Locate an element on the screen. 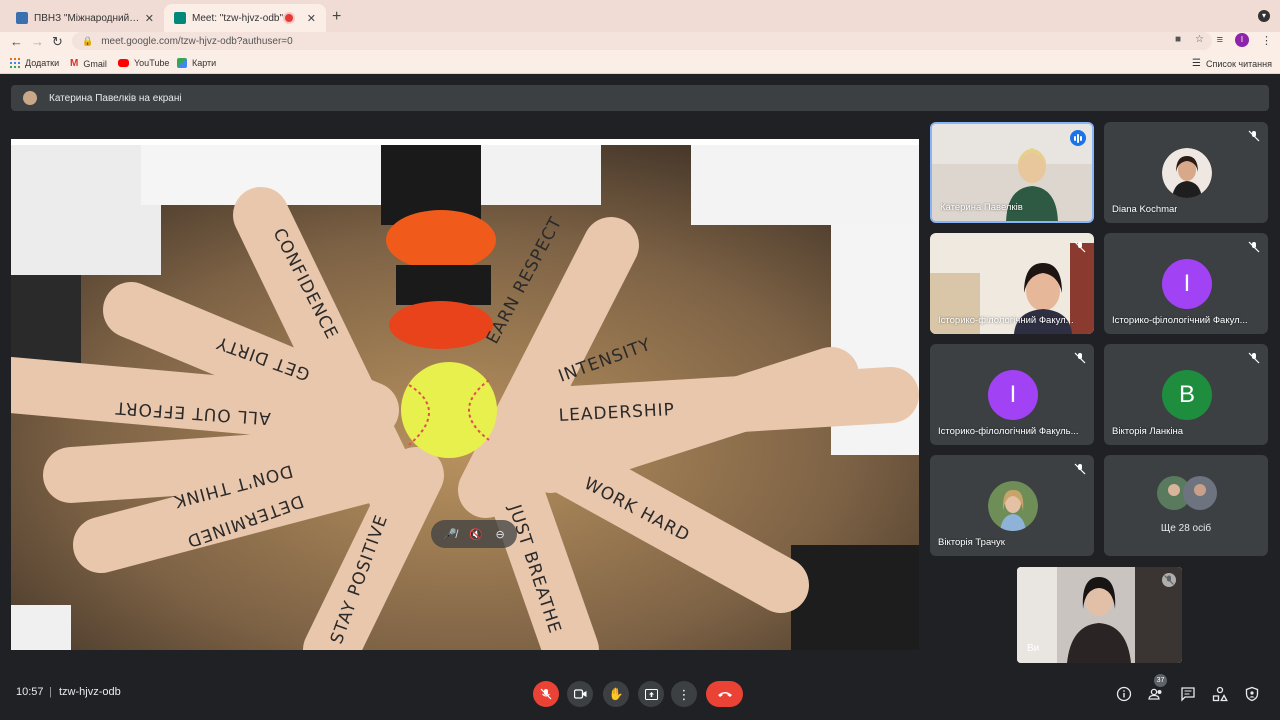 This screenshot has height=720, width=1280. meet-control-bar: 10:57 | tzw-hjvz-odb ✋ ⋮ 37 is located at coordinates (640, 695).